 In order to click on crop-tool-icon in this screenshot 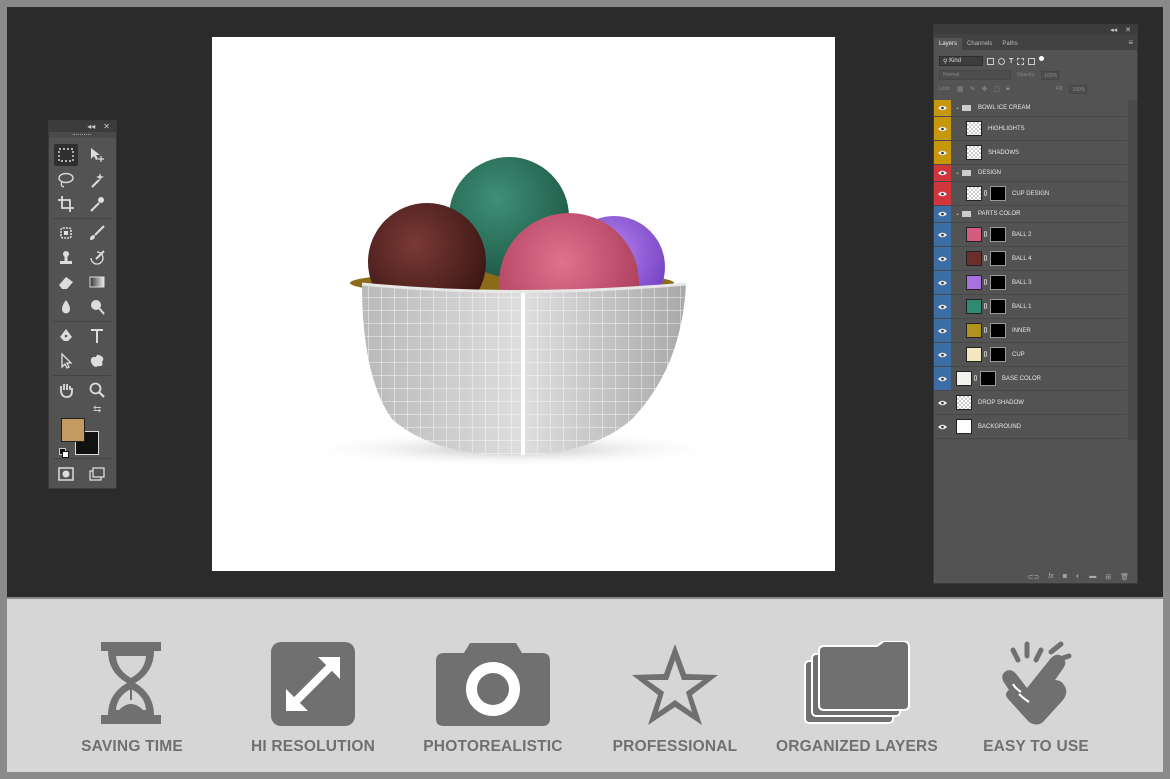, I will do `click(66, 204)`.